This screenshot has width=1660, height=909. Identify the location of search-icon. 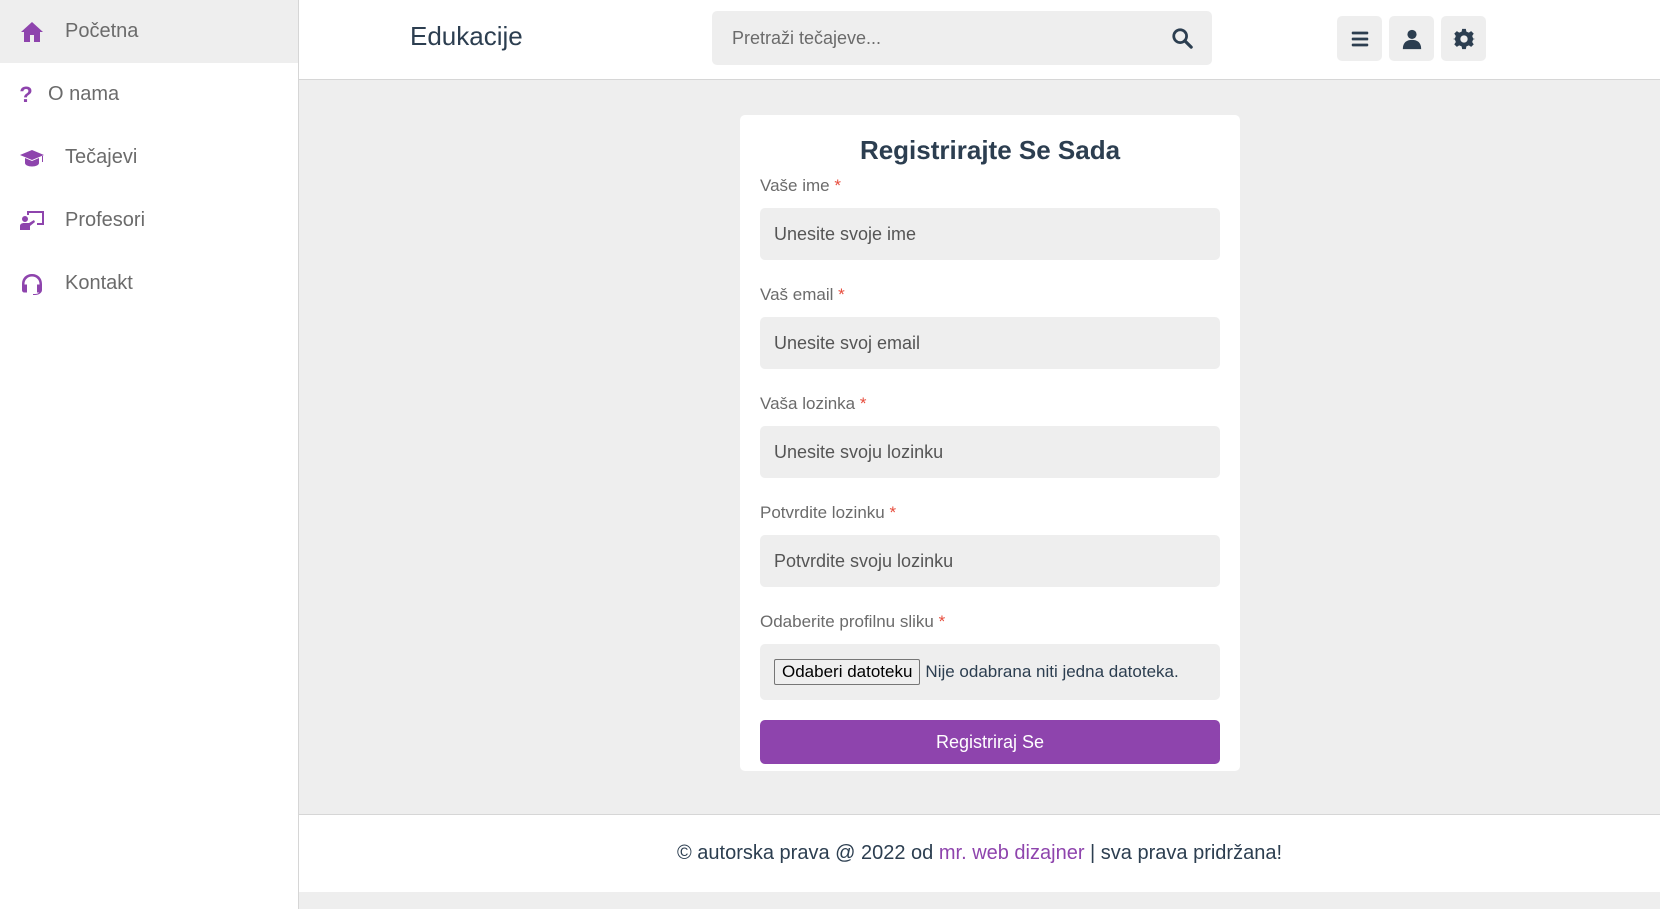
(1182, 38).